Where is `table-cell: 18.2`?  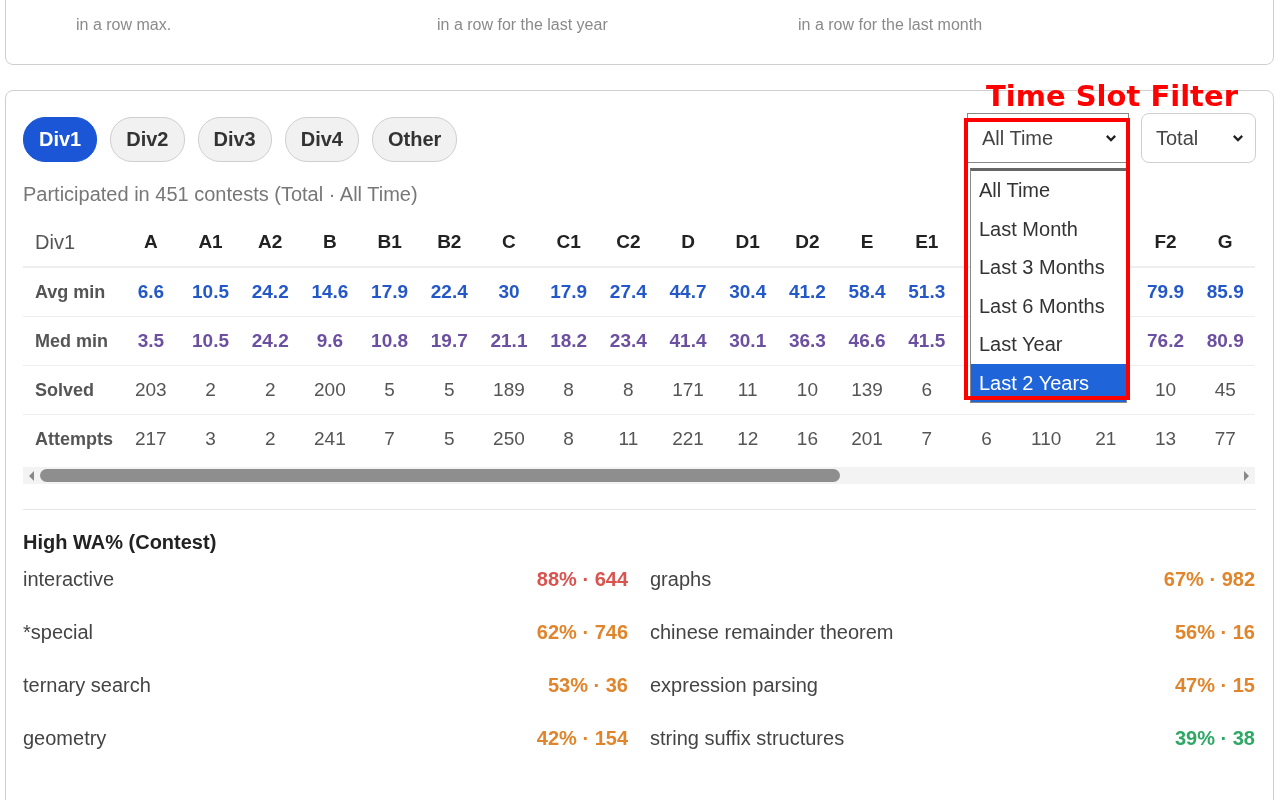
table-cell: 18.2 is located at coordinates (568, 341).